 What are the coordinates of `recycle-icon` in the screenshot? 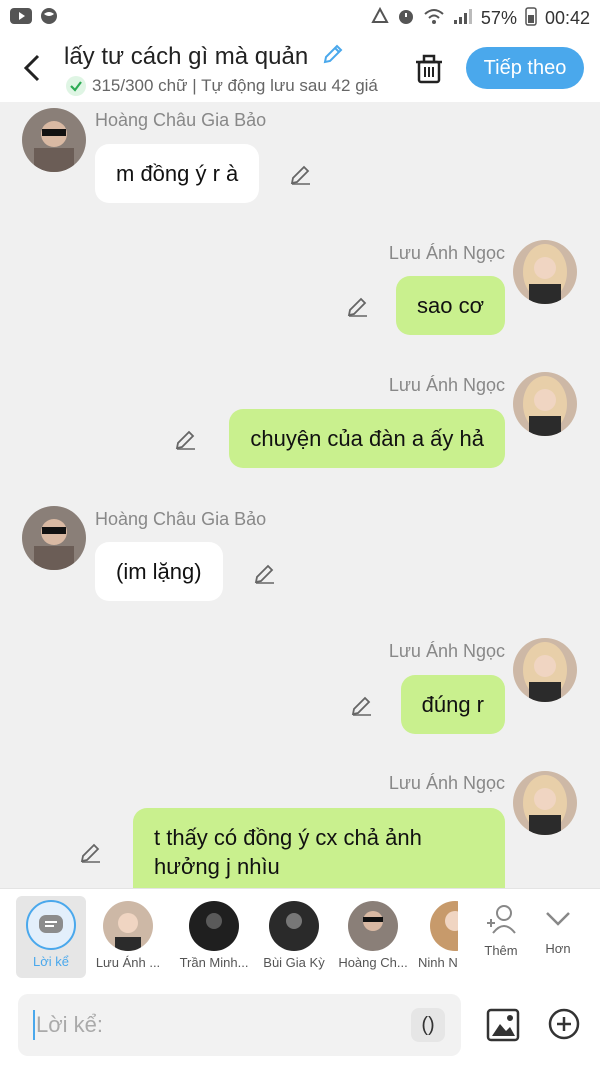 It's located at (380, 18).